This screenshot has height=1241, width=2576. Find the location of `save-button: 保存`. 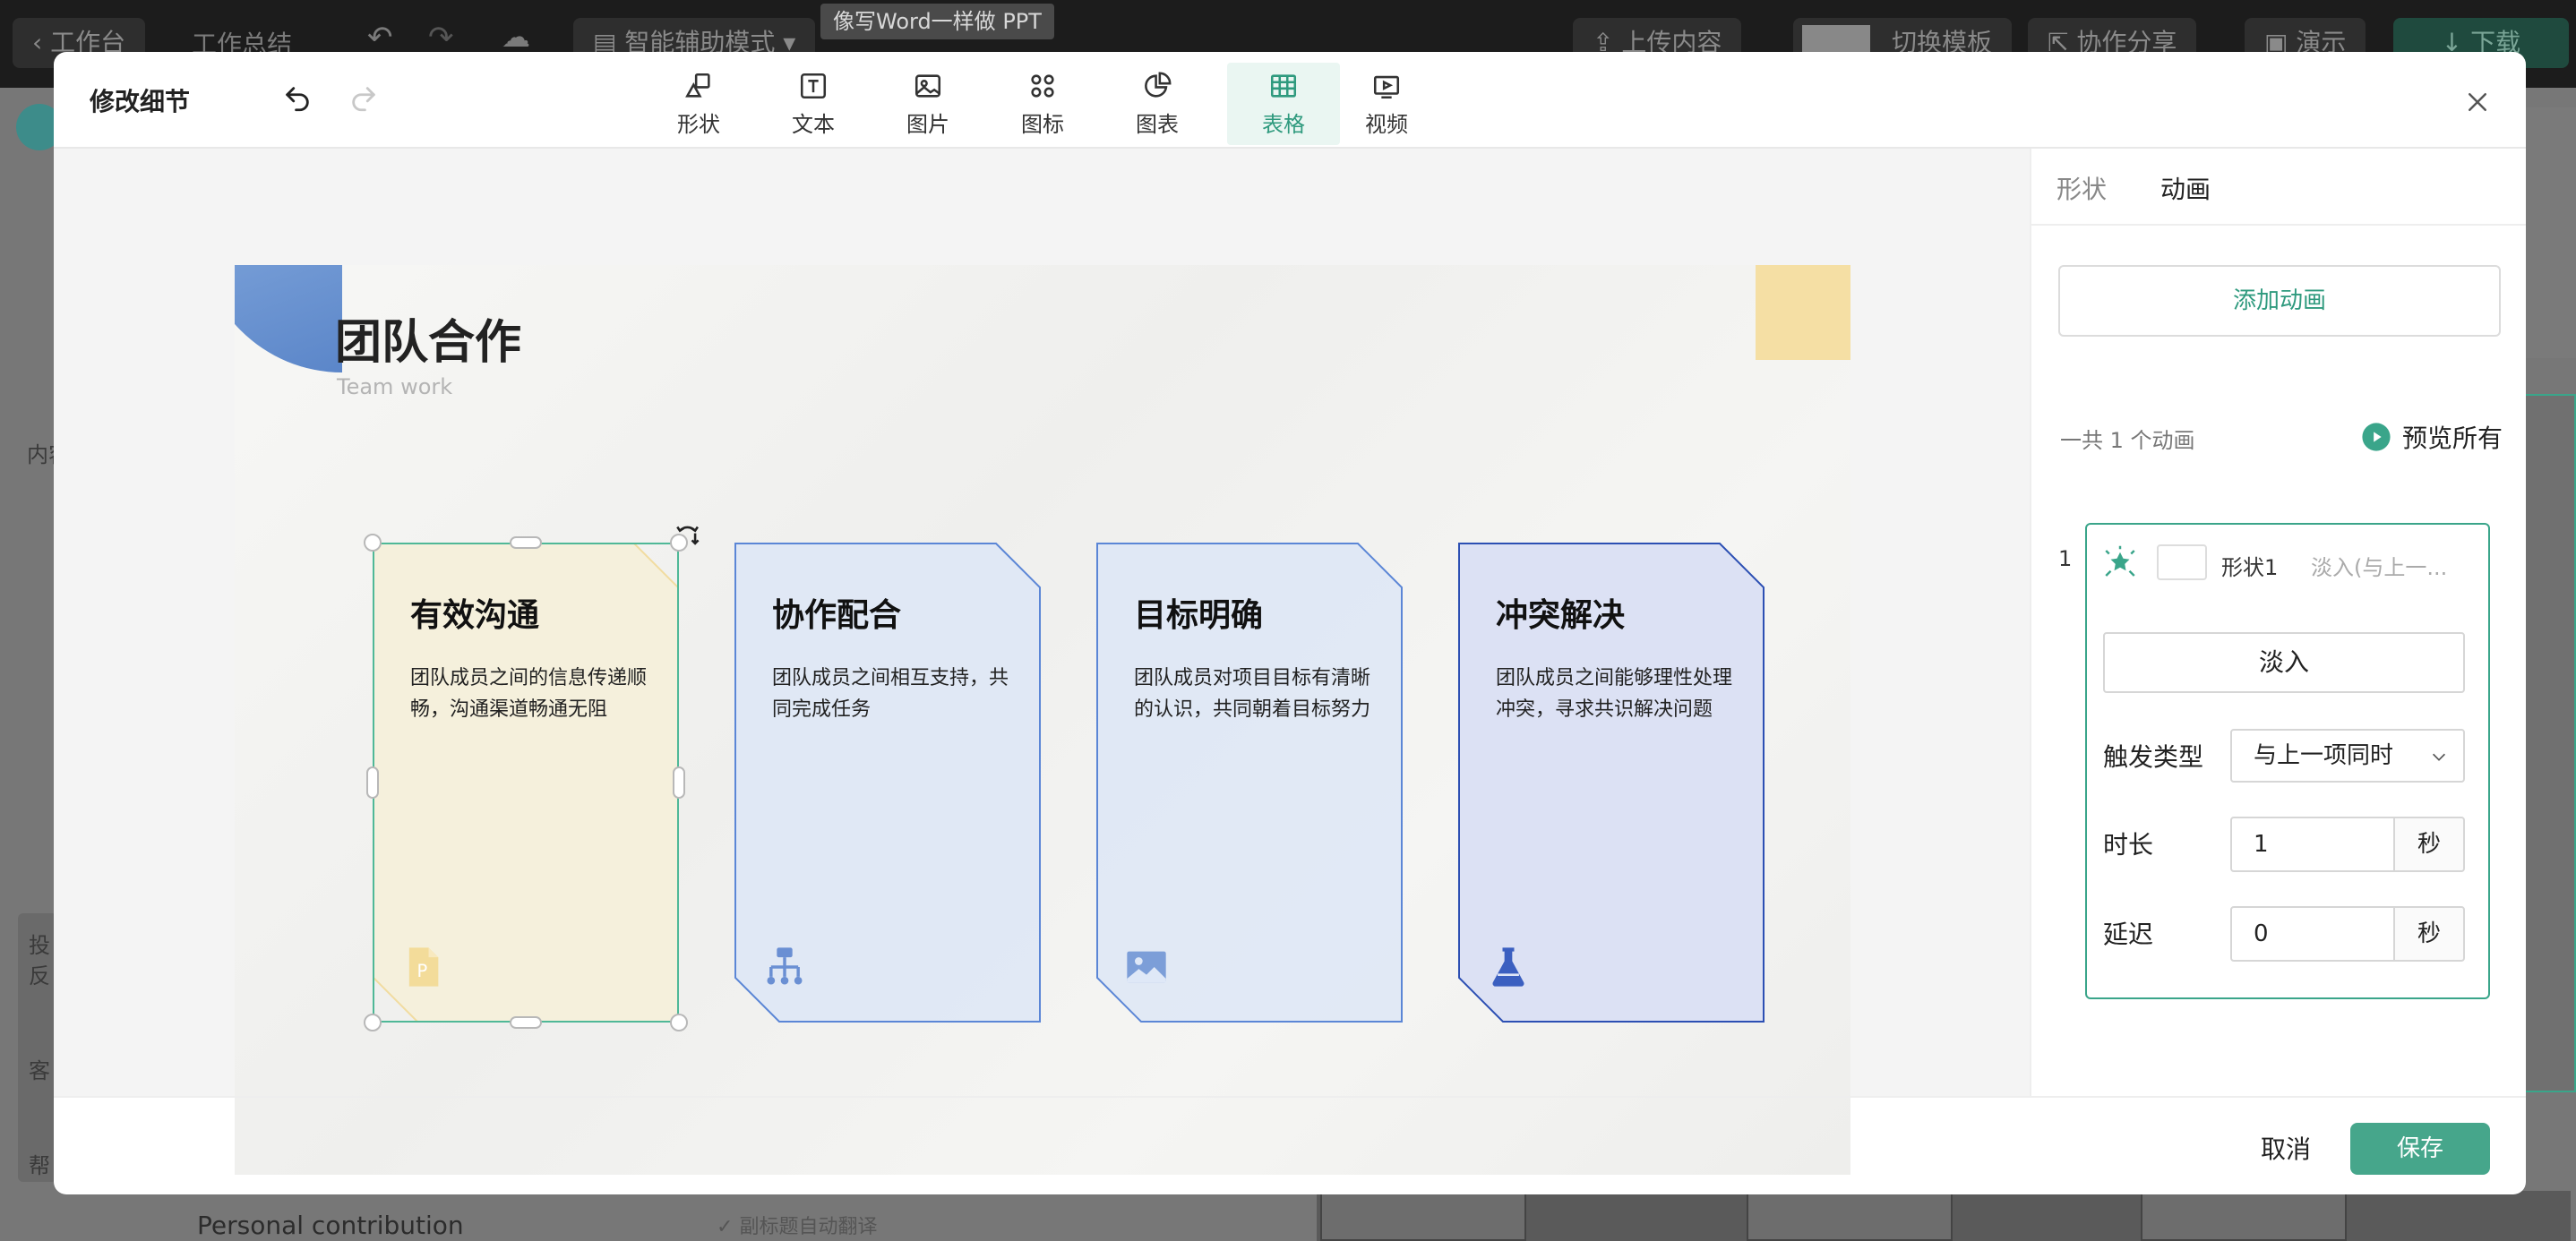

save-button: 保存 is located at coordinates (2420, 1149).